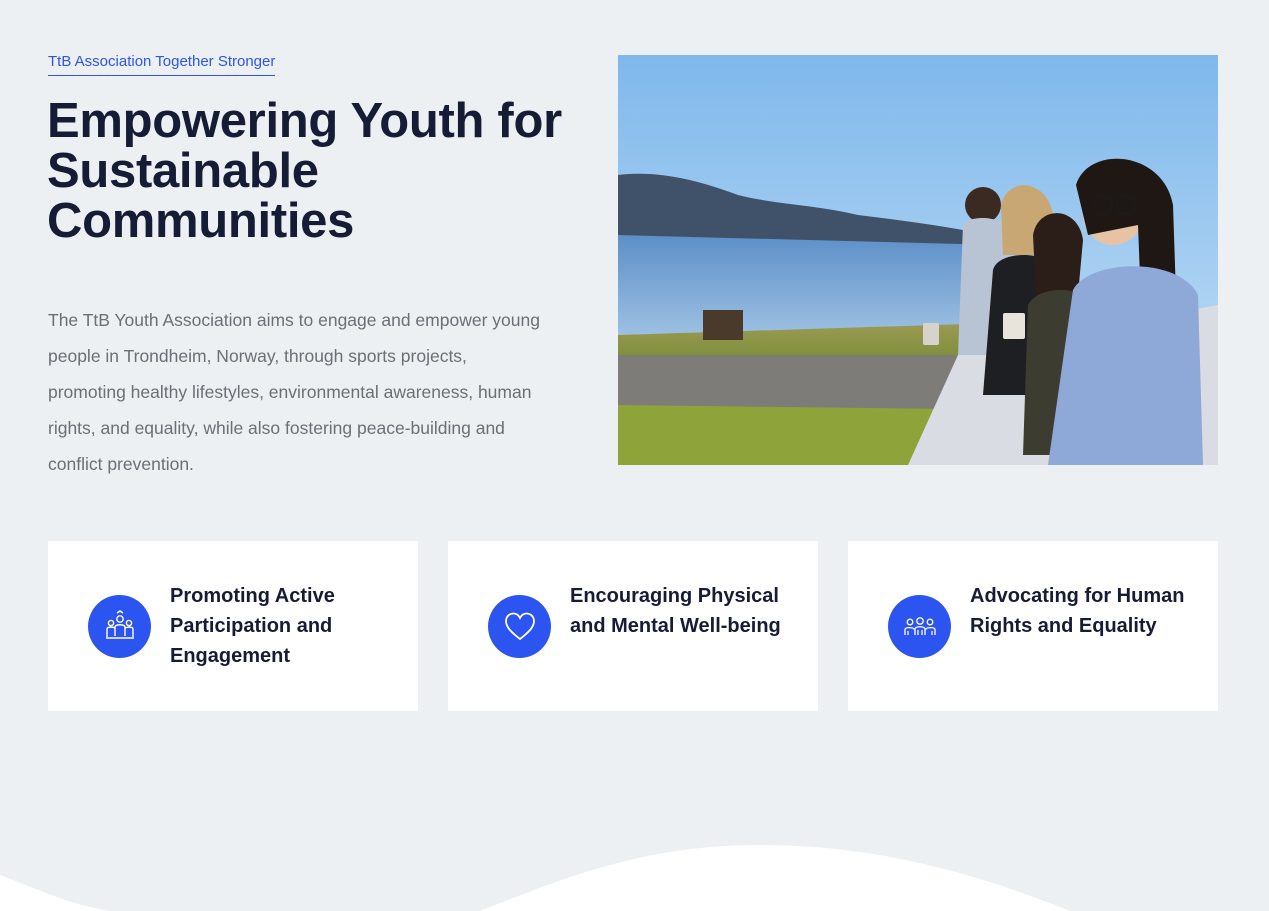 The height and width of the screenshot is (911, 1269). I want to click on feature-label: Advocating for Human Rights and Equality, so click(1077, 611).